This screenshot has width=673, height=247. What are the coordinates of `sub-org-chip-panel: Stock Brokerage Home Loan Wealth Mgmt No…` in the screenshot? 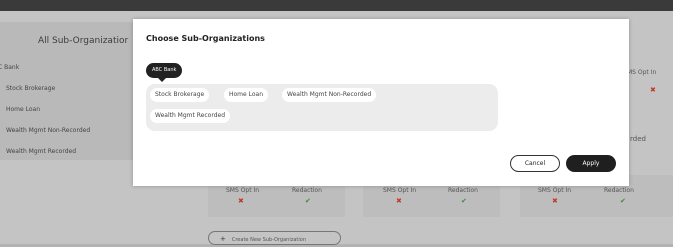 It's located at (322, 107).